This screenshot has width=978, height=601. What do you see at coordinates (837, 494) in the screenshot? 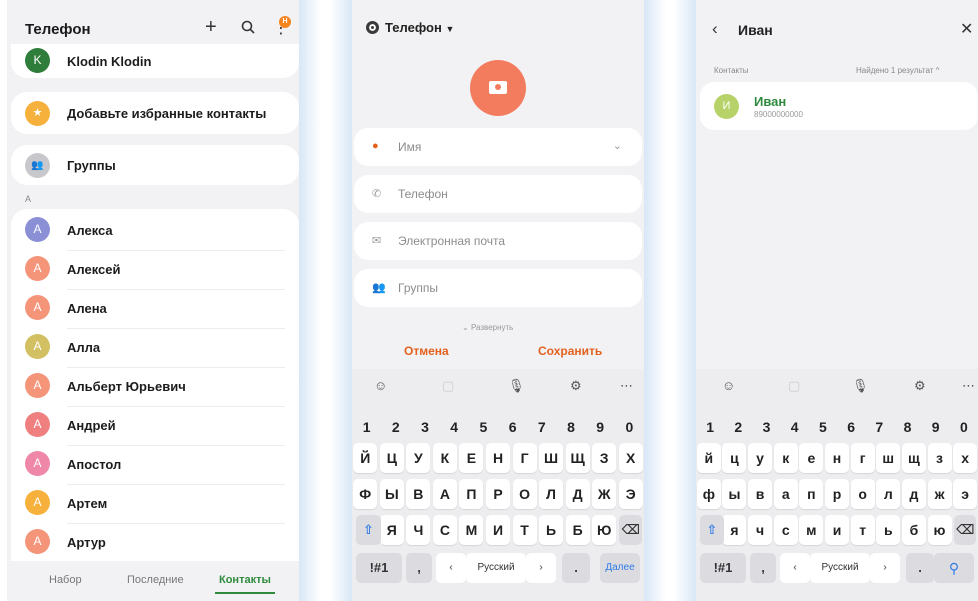
I see `key-letter: р` at bounding box center [837, 494].